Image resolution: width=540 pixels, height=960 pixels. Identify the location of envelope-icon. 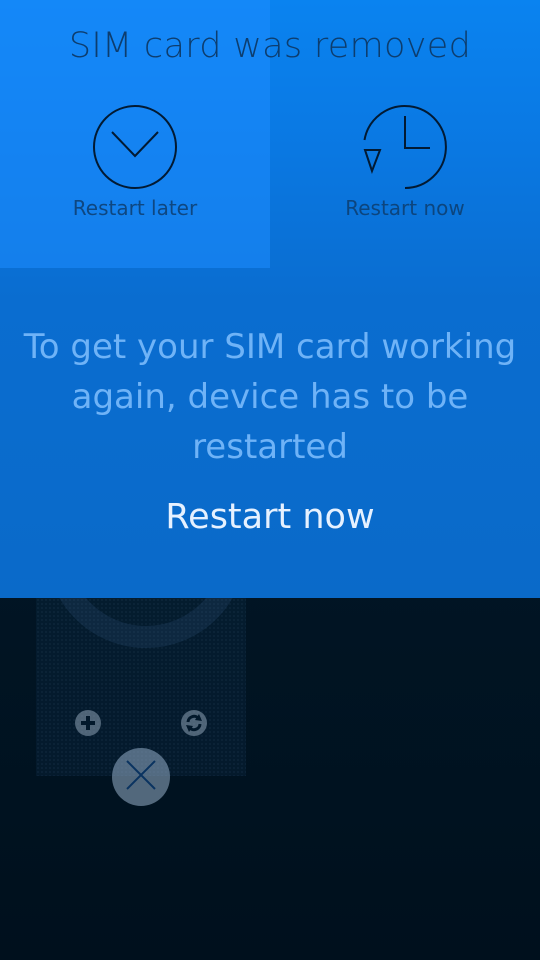
(135, 147).